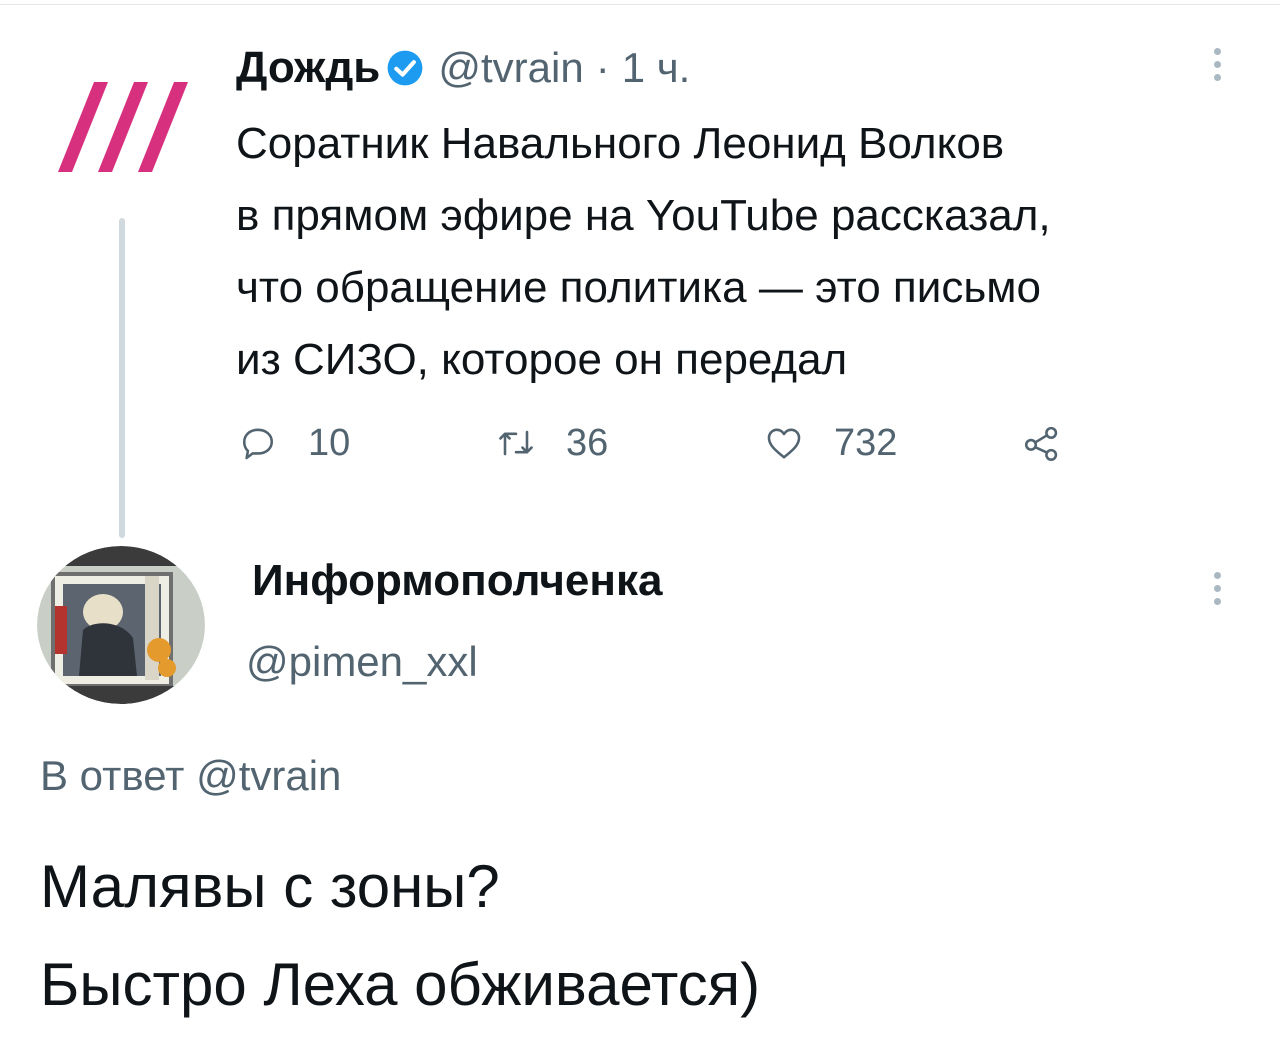 This screenshot has height=1059, width=1280. Describe the element at coordinates (400, 935) in the screenshot. I see `reply-text: Малявы с зоны? Быстро Леха обживается)` at that location.